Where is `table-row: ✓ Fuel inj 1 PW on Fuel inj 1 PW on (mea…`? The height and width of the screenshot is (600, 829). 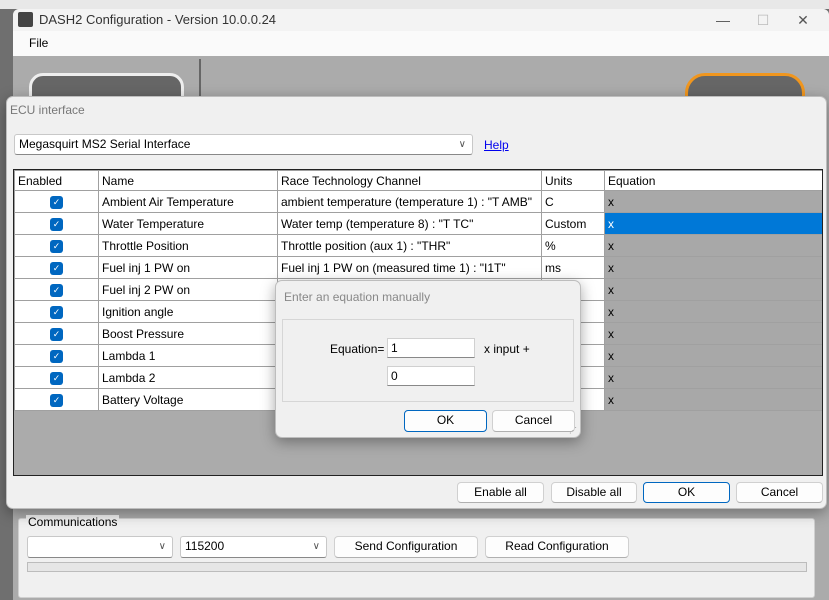 table-row: ✓ Fuel inj 1 PW on Fuel inj 1 PW on (mea… is located at coordinates (418, 267).